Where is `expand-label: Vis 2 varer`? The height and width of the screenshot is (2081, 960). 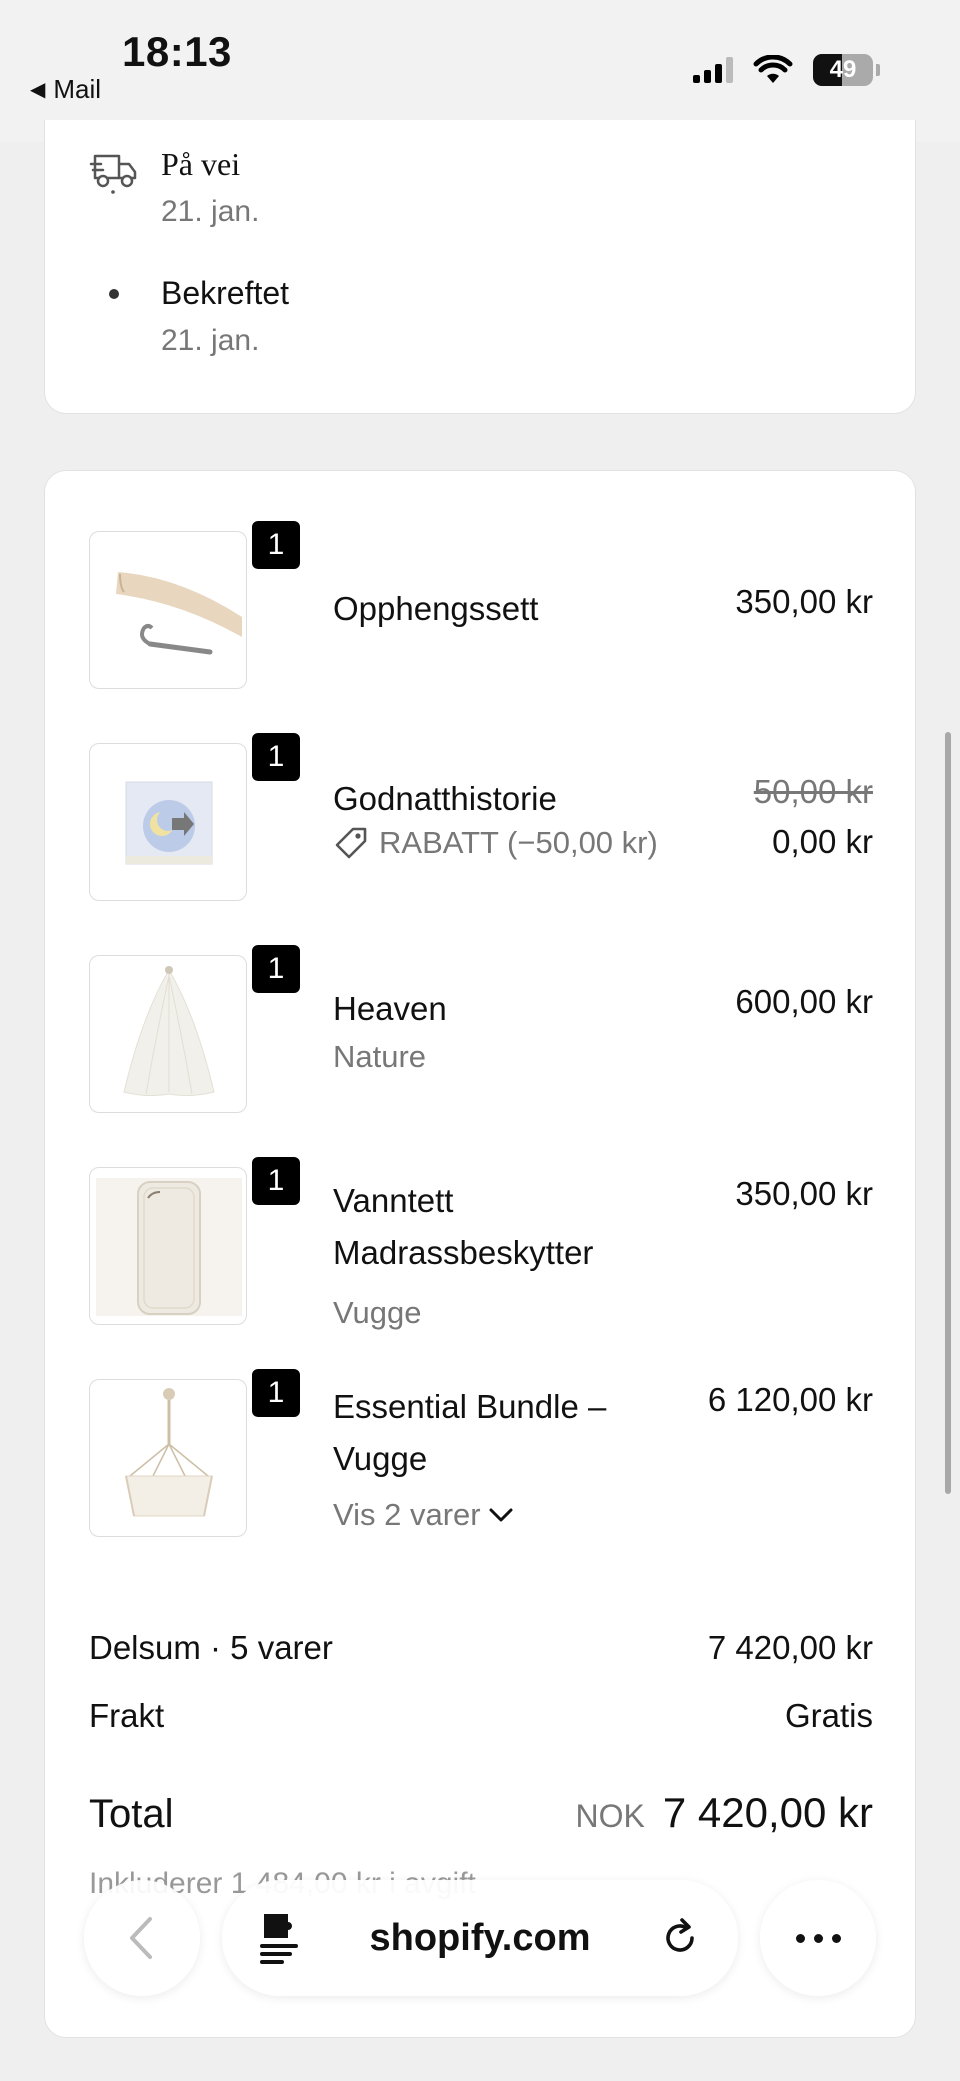 expand-label: Vis 2 varer is located at coordinates (407, 1514).